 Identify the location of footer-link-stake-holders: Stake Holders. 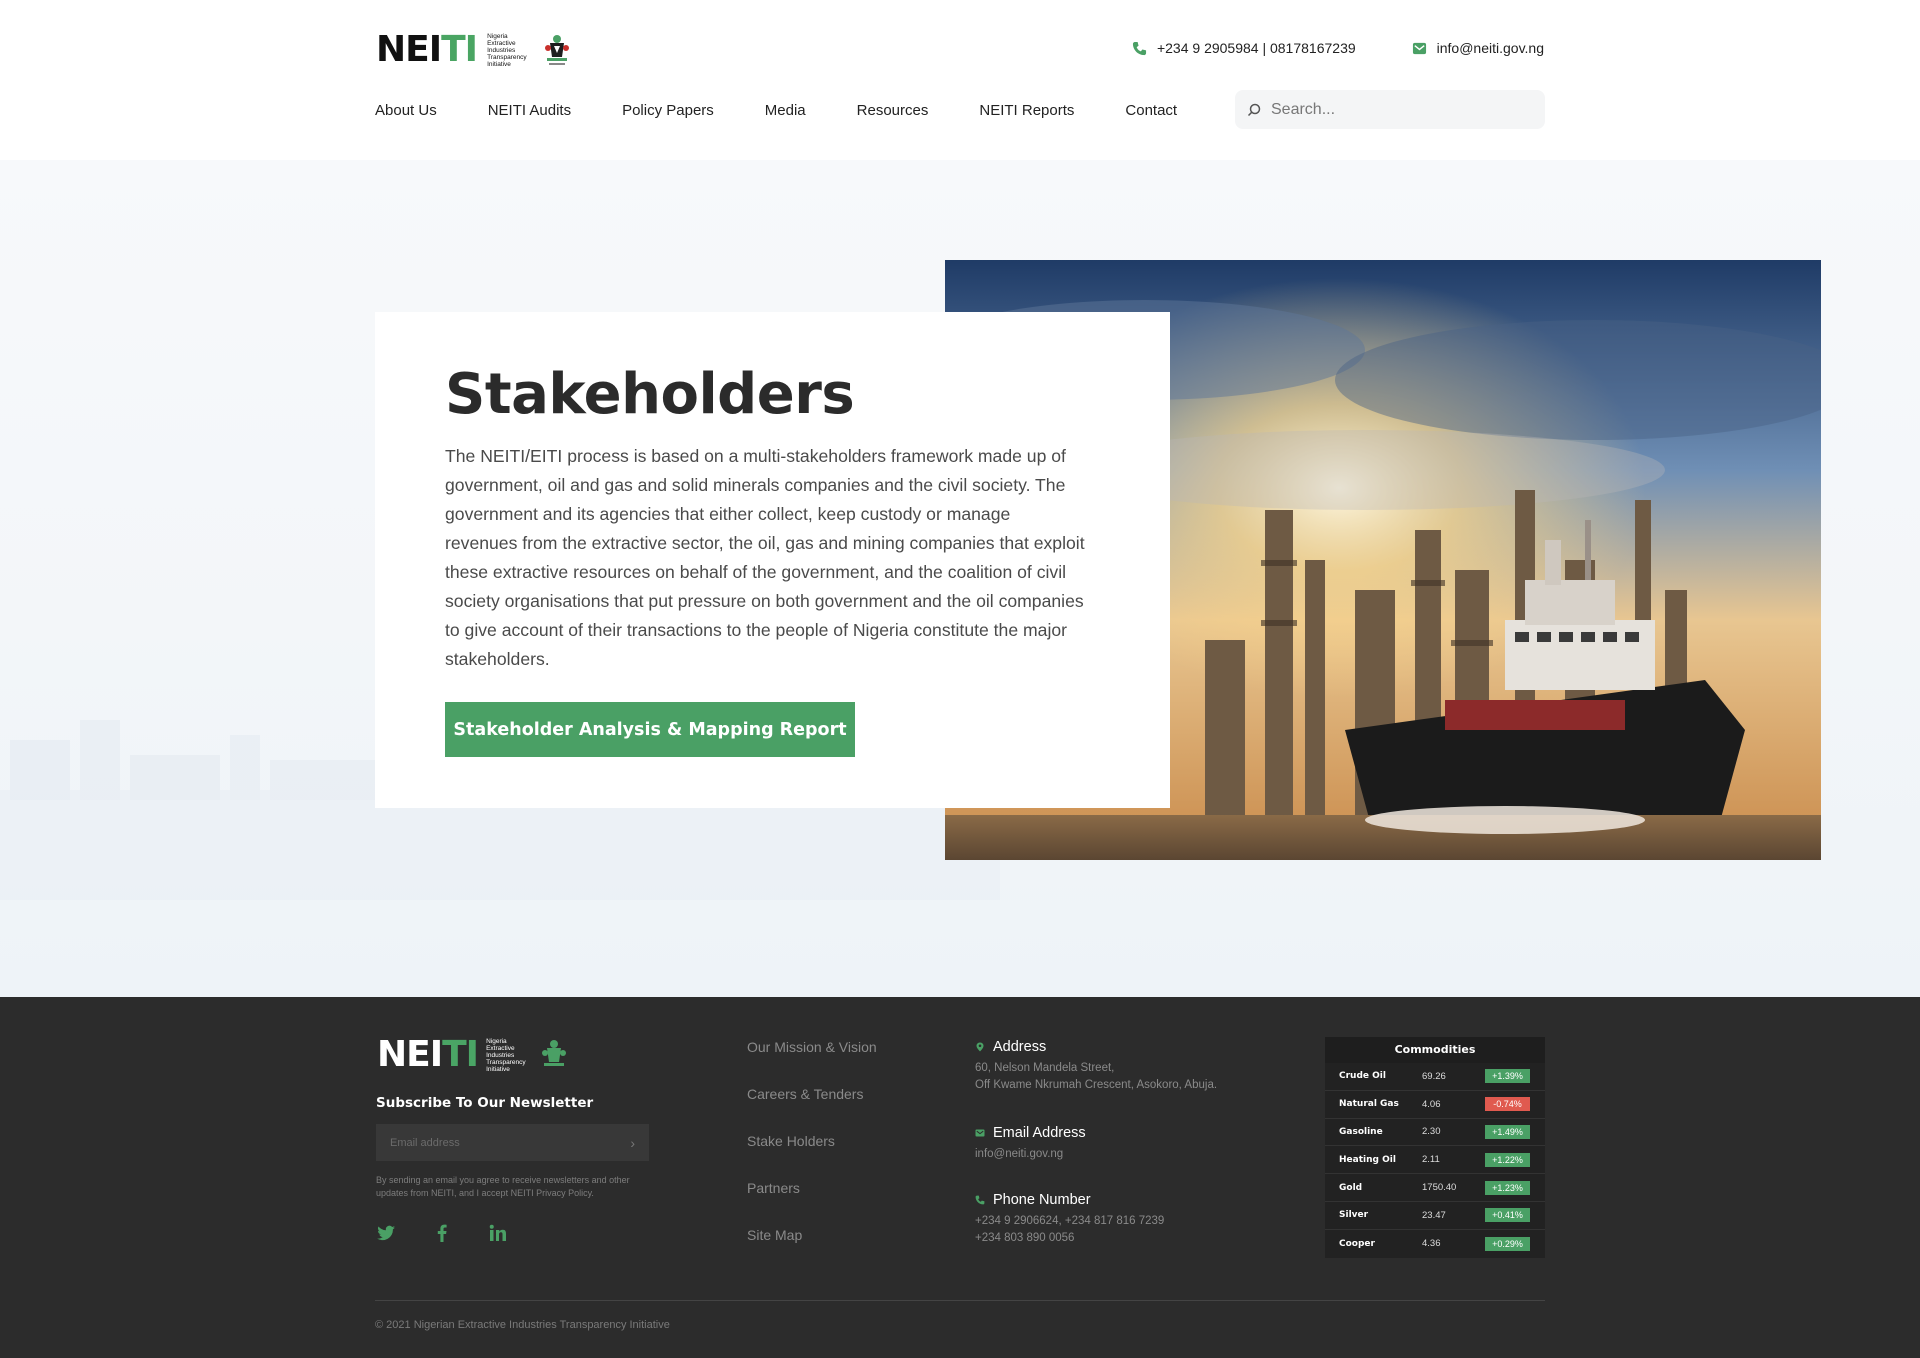
(812, 1156).